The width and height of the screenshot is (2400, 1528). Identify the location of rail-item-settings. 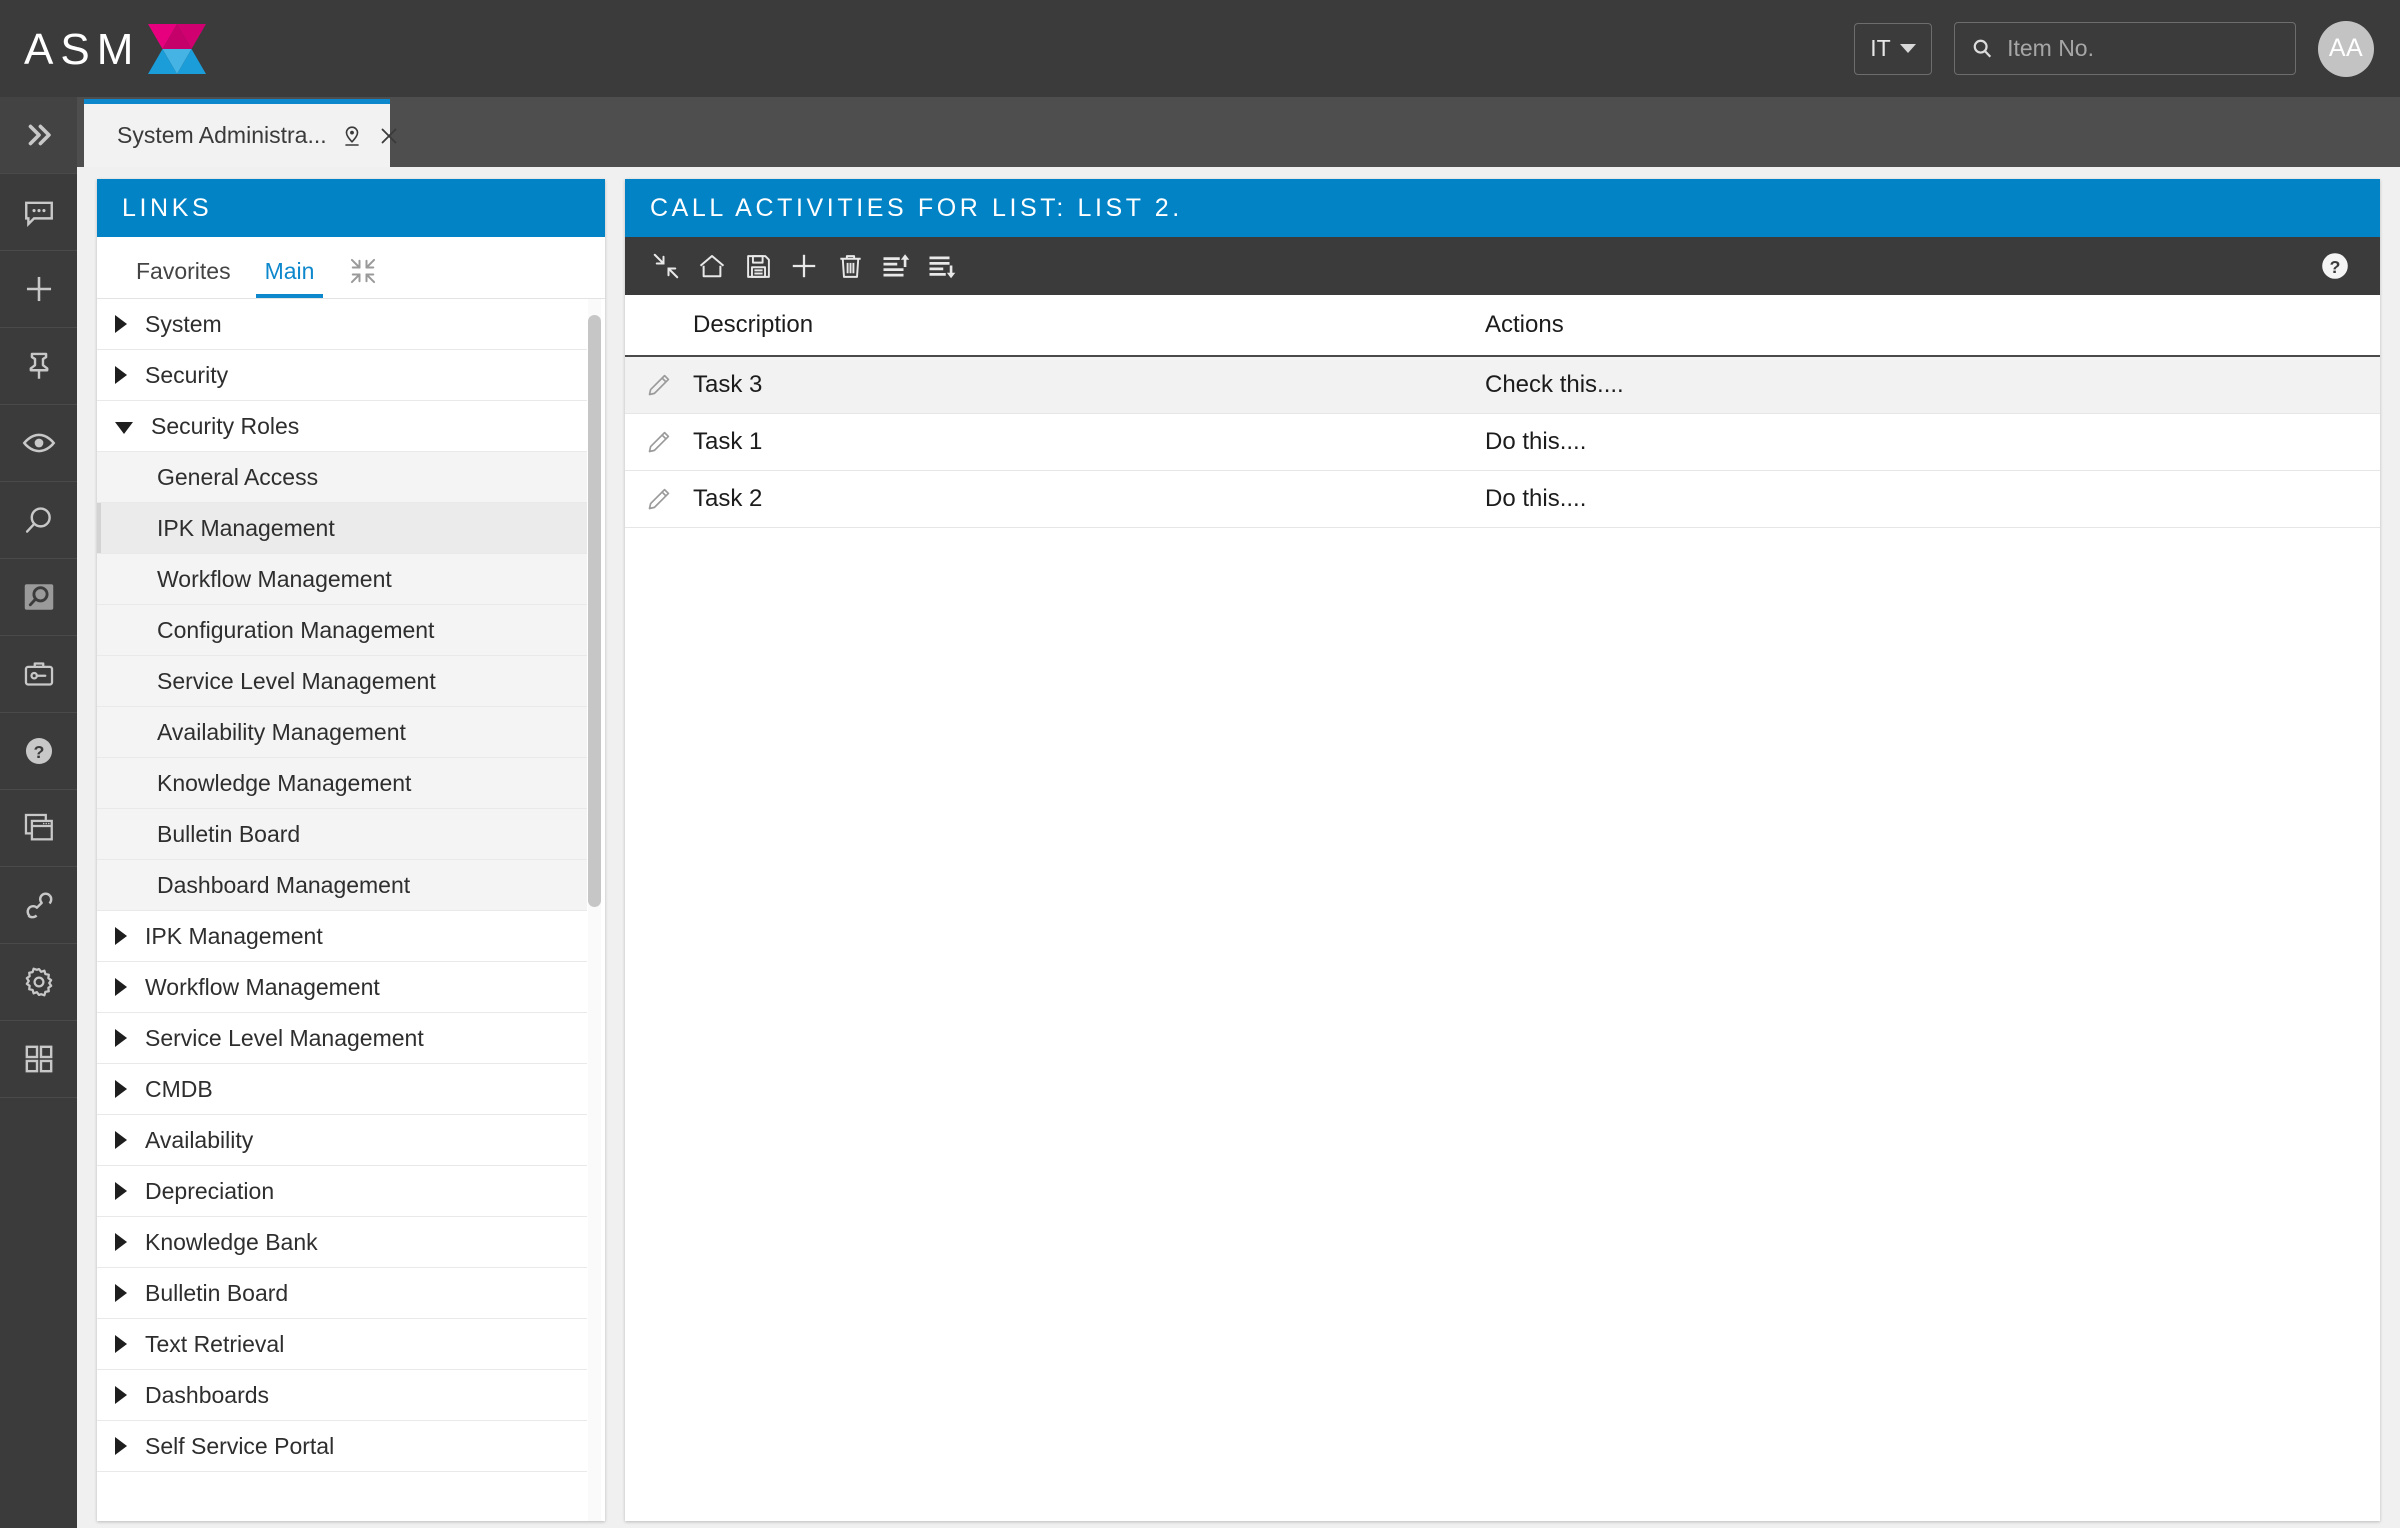
(38, 982).